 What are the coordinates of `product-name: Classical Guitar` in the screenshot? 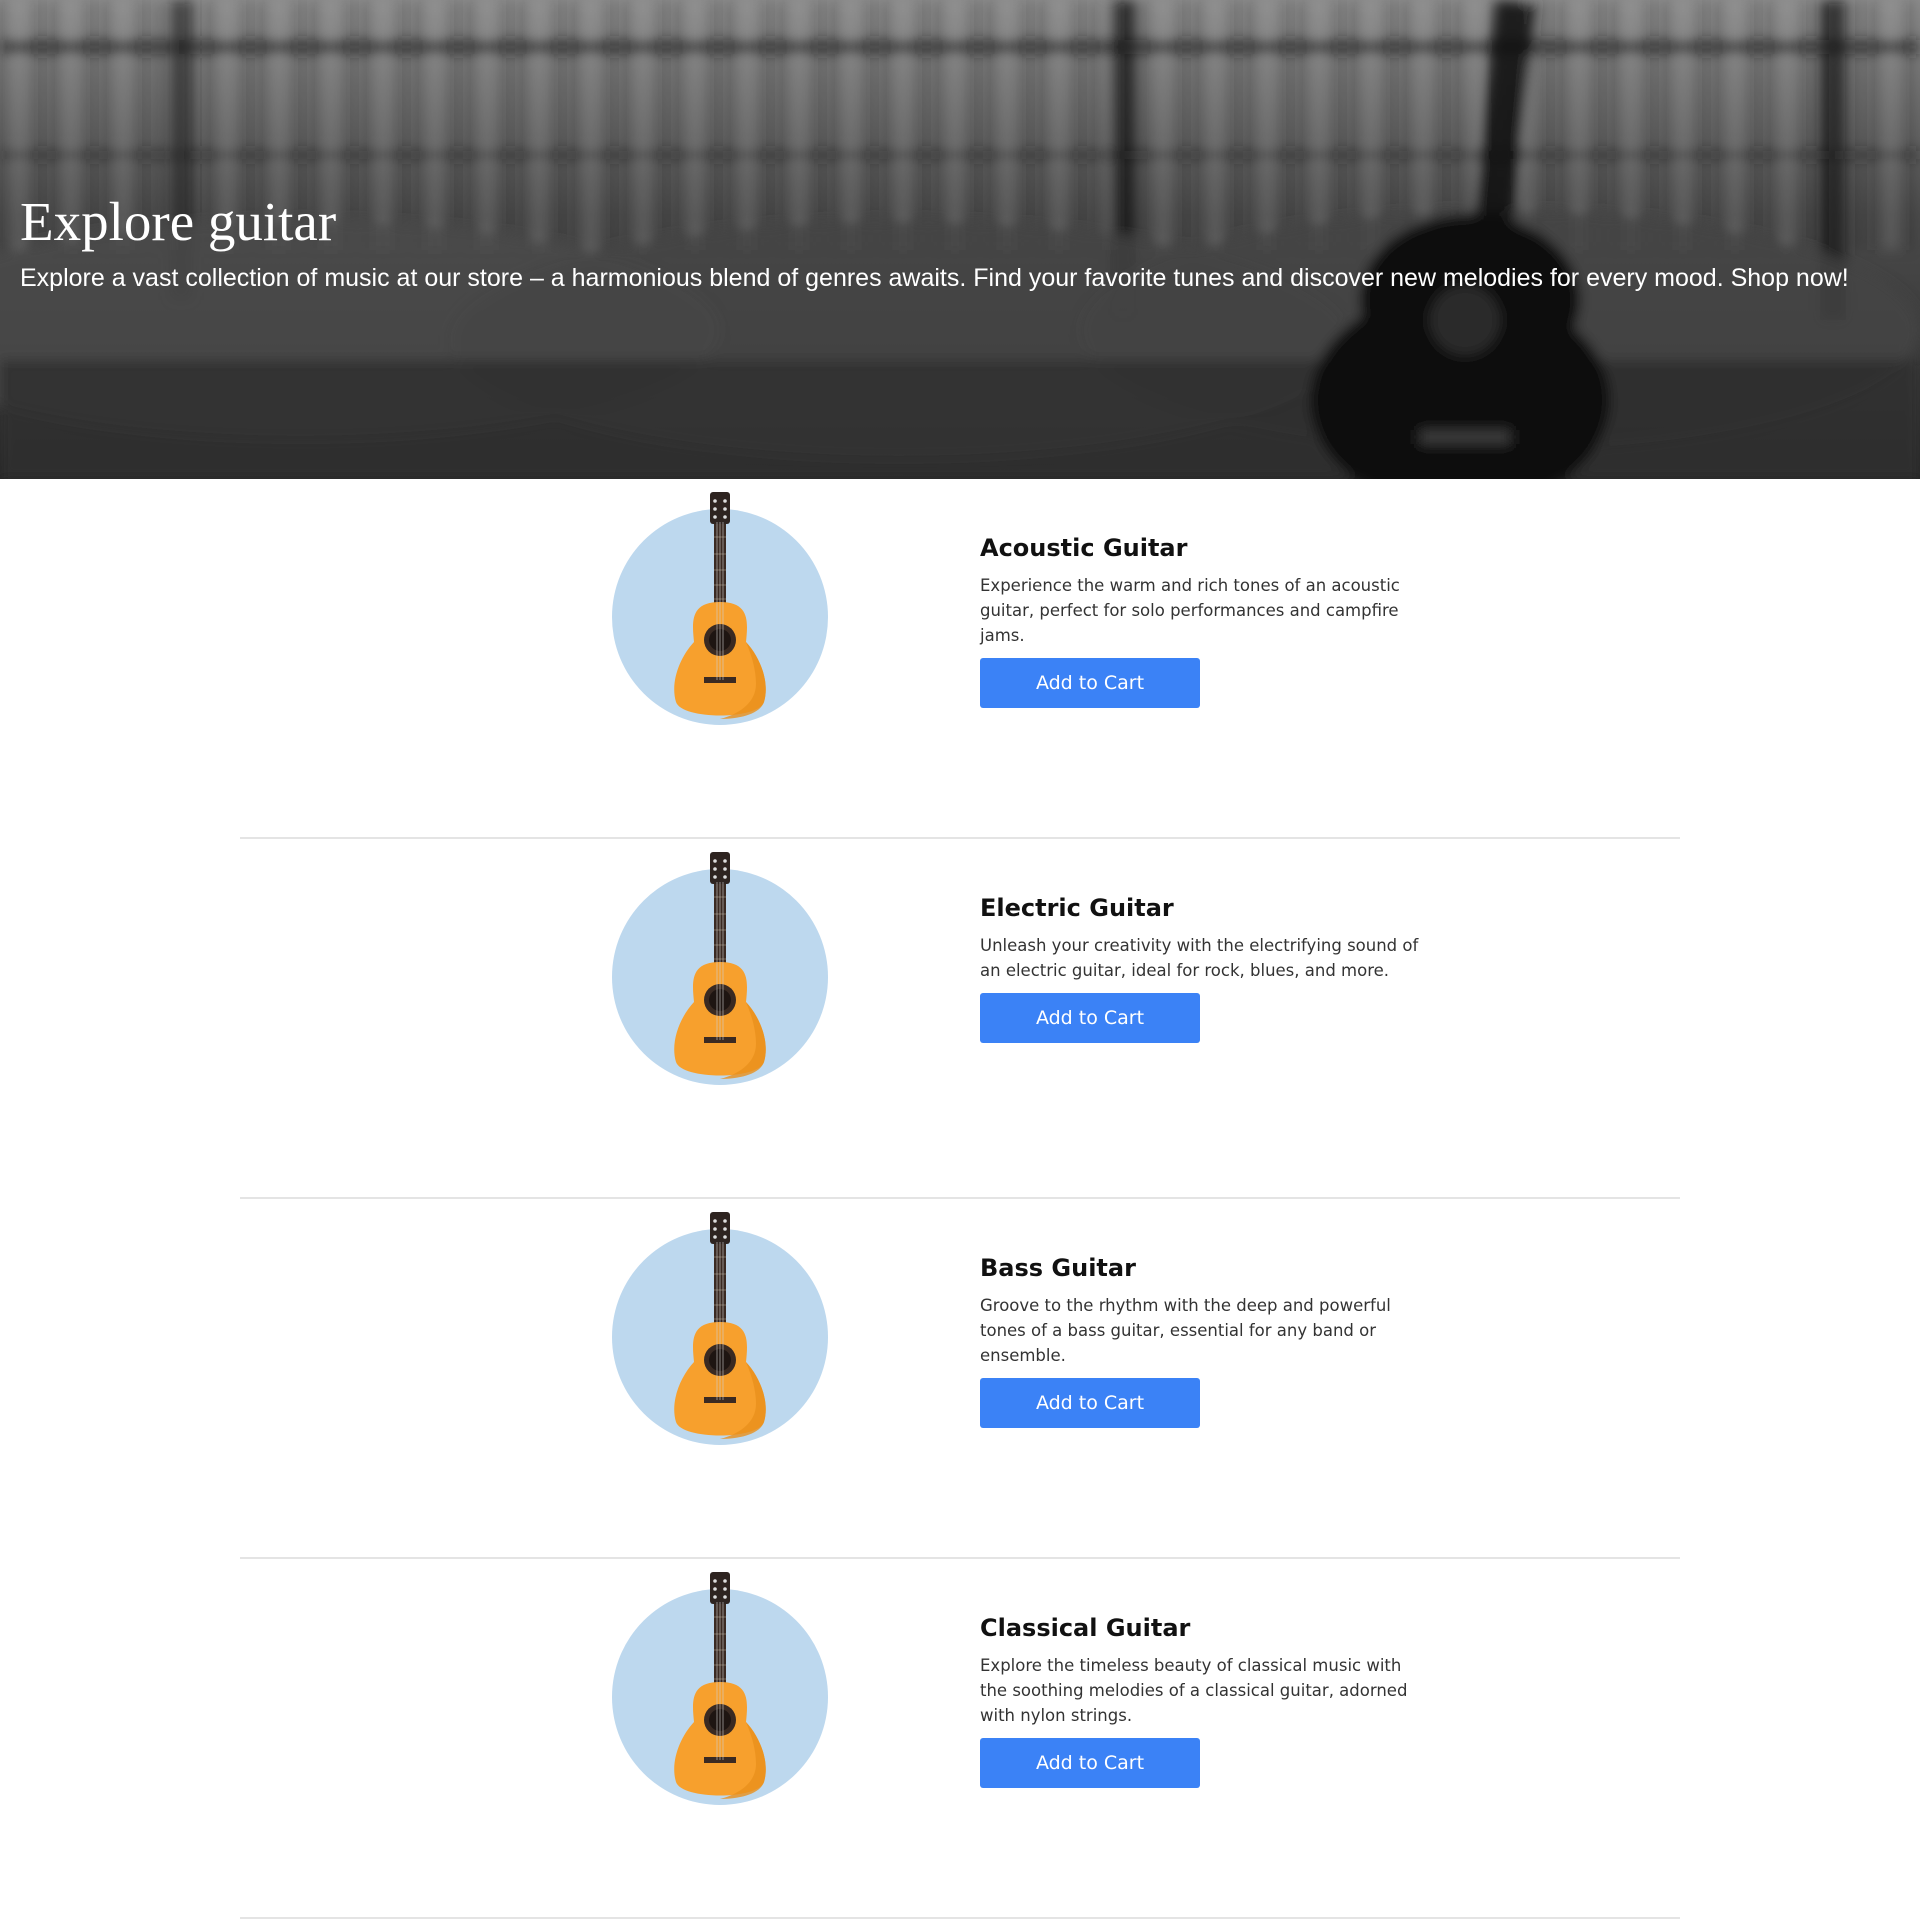 It's located at (1085, 1628).